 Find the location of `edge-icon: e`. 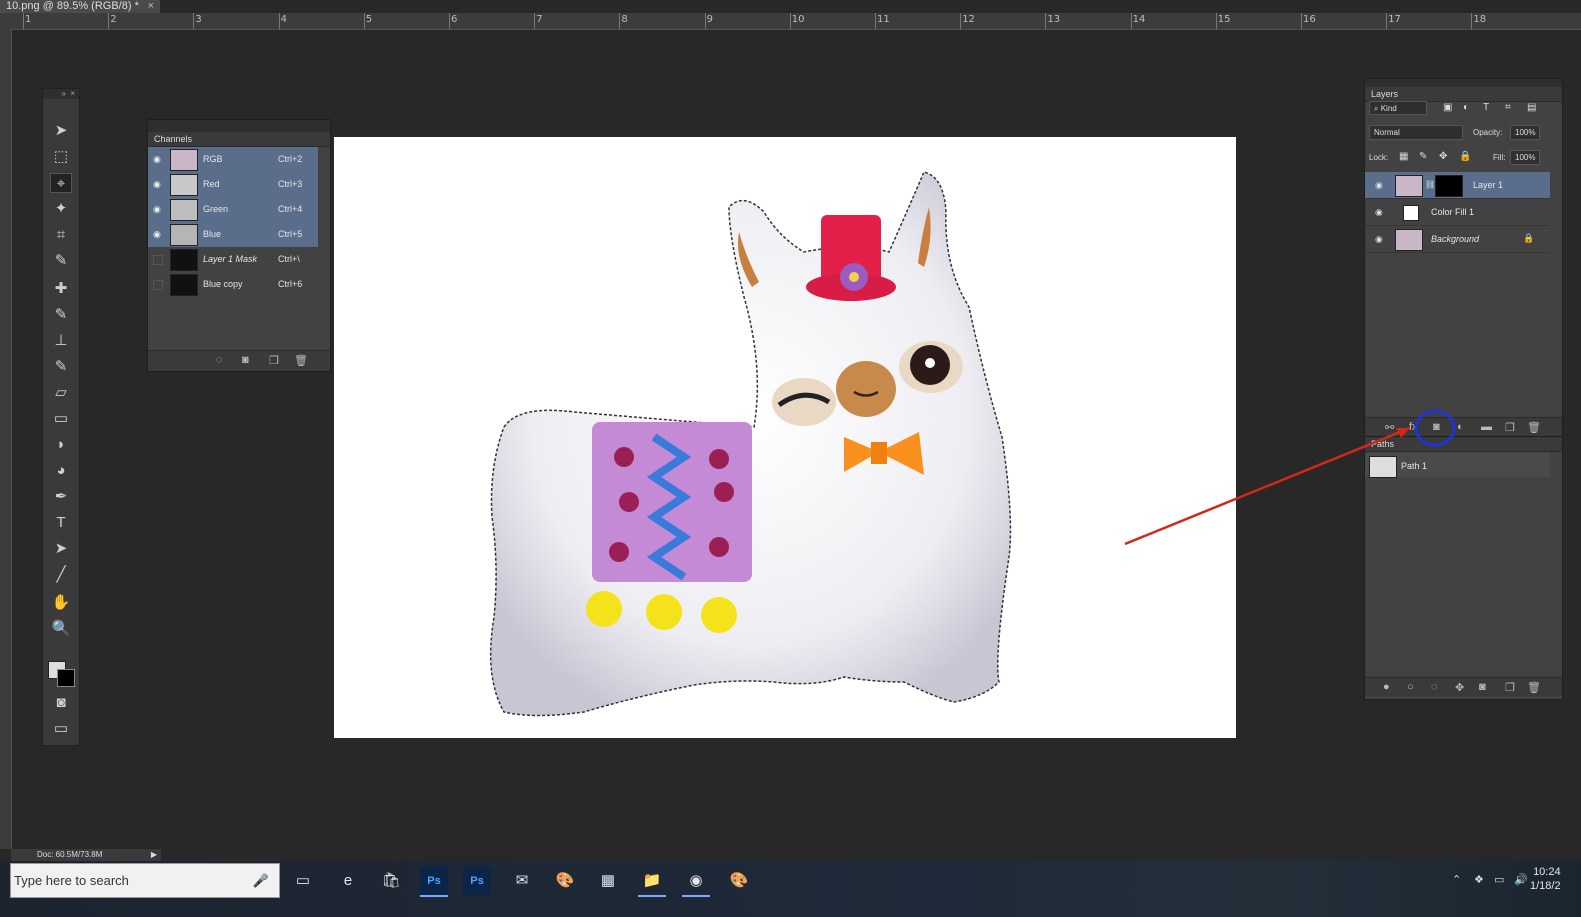

edge-icon: e is located at coordinates (348, 881).